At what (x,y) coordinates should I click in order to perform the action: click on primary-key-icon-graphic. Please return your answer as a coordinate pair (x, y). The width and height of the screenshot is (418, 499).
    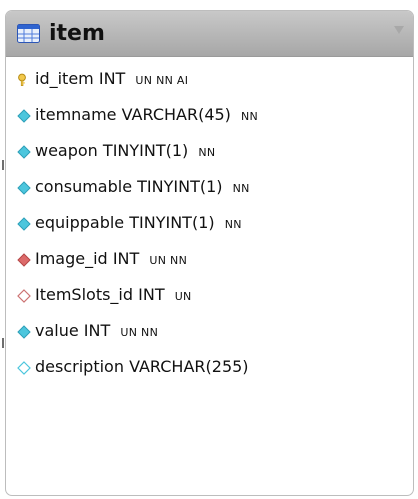
    Looking at the image, I should click on (22, 79).